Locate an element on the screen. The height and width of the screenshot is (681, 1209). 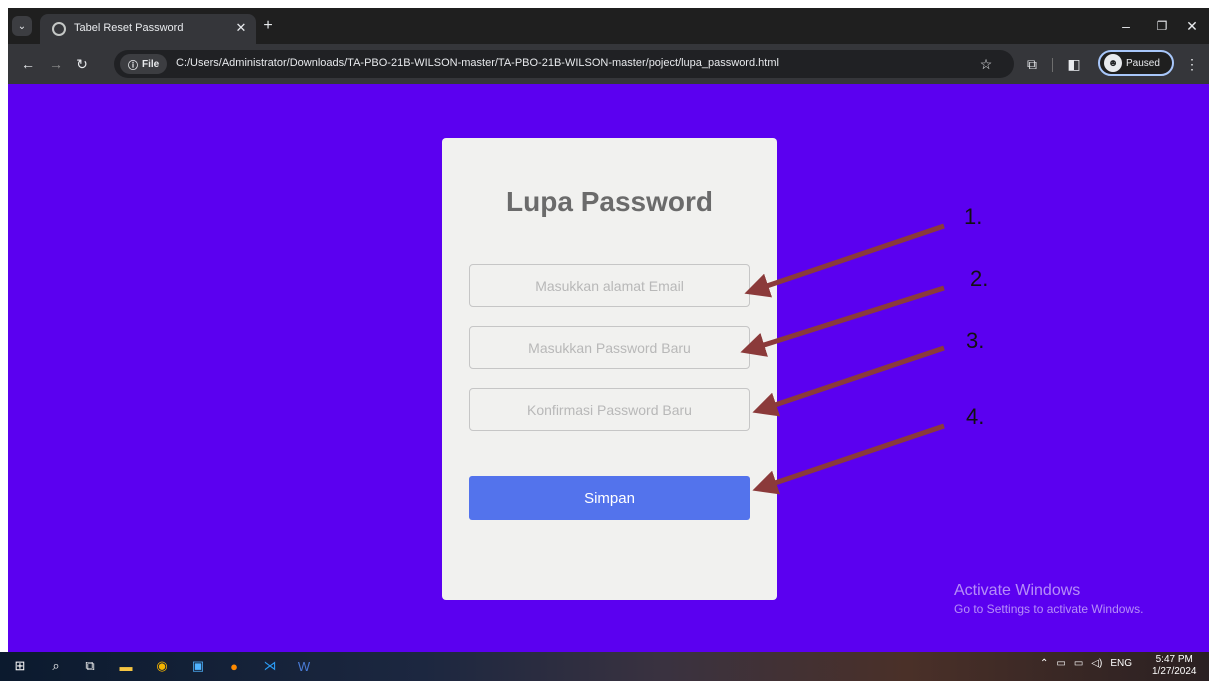
annotation-label-4: 4. is located at coordinates (975, 416).